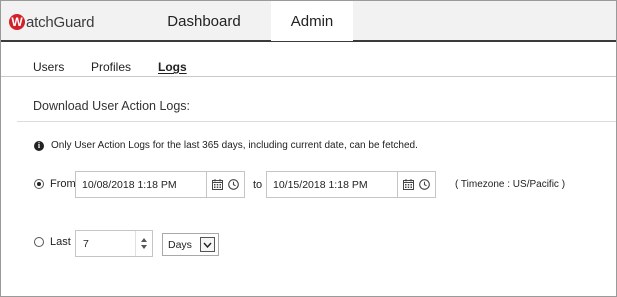  What do you see at coordinates (39, 242) in the screenshot?
I see `last-radio-button` at bounding box center [39, 242].